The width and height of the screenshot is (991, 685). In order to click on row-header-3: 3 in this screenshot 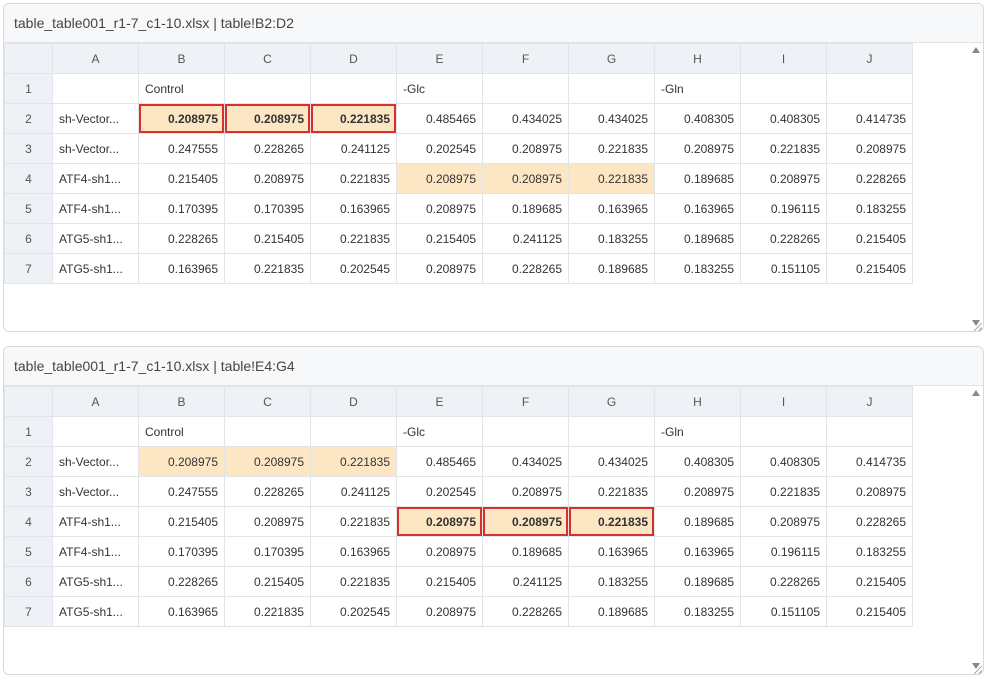, I will do `click(28, 491)`.